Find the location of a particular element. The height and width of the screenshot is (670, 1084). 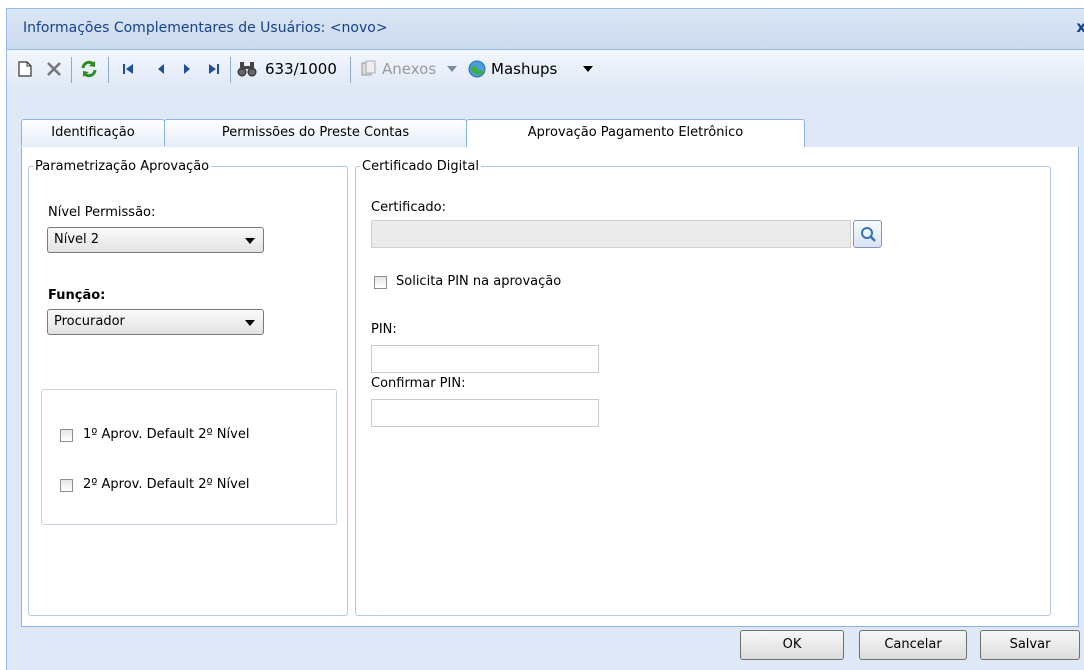

nivel-permissao-select: Nível 2 is located at coordinates (155, 240).